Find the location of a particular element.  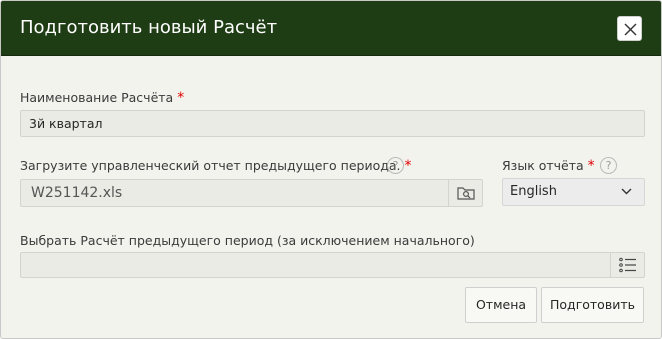

chevron-down-icon is located at coordinates (626, 191).